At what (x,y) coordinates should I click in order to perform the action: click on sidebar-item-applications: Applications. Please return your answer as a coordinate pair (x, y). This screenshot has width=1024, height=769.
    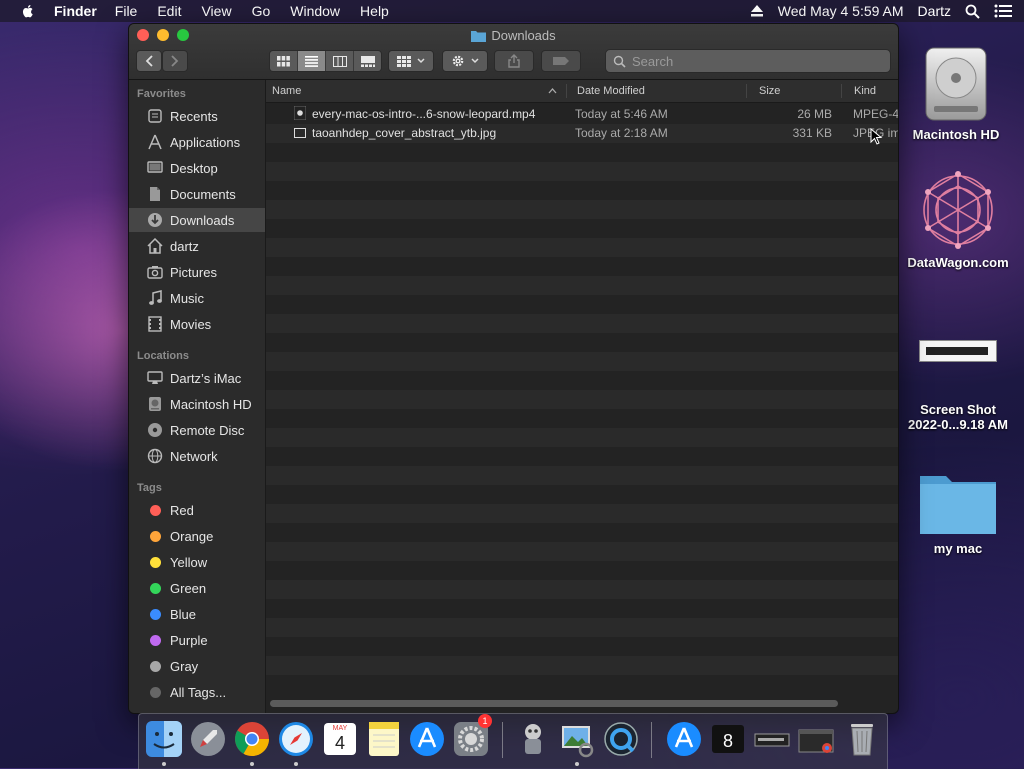
    Looking at the image, I should click on (197, 142).